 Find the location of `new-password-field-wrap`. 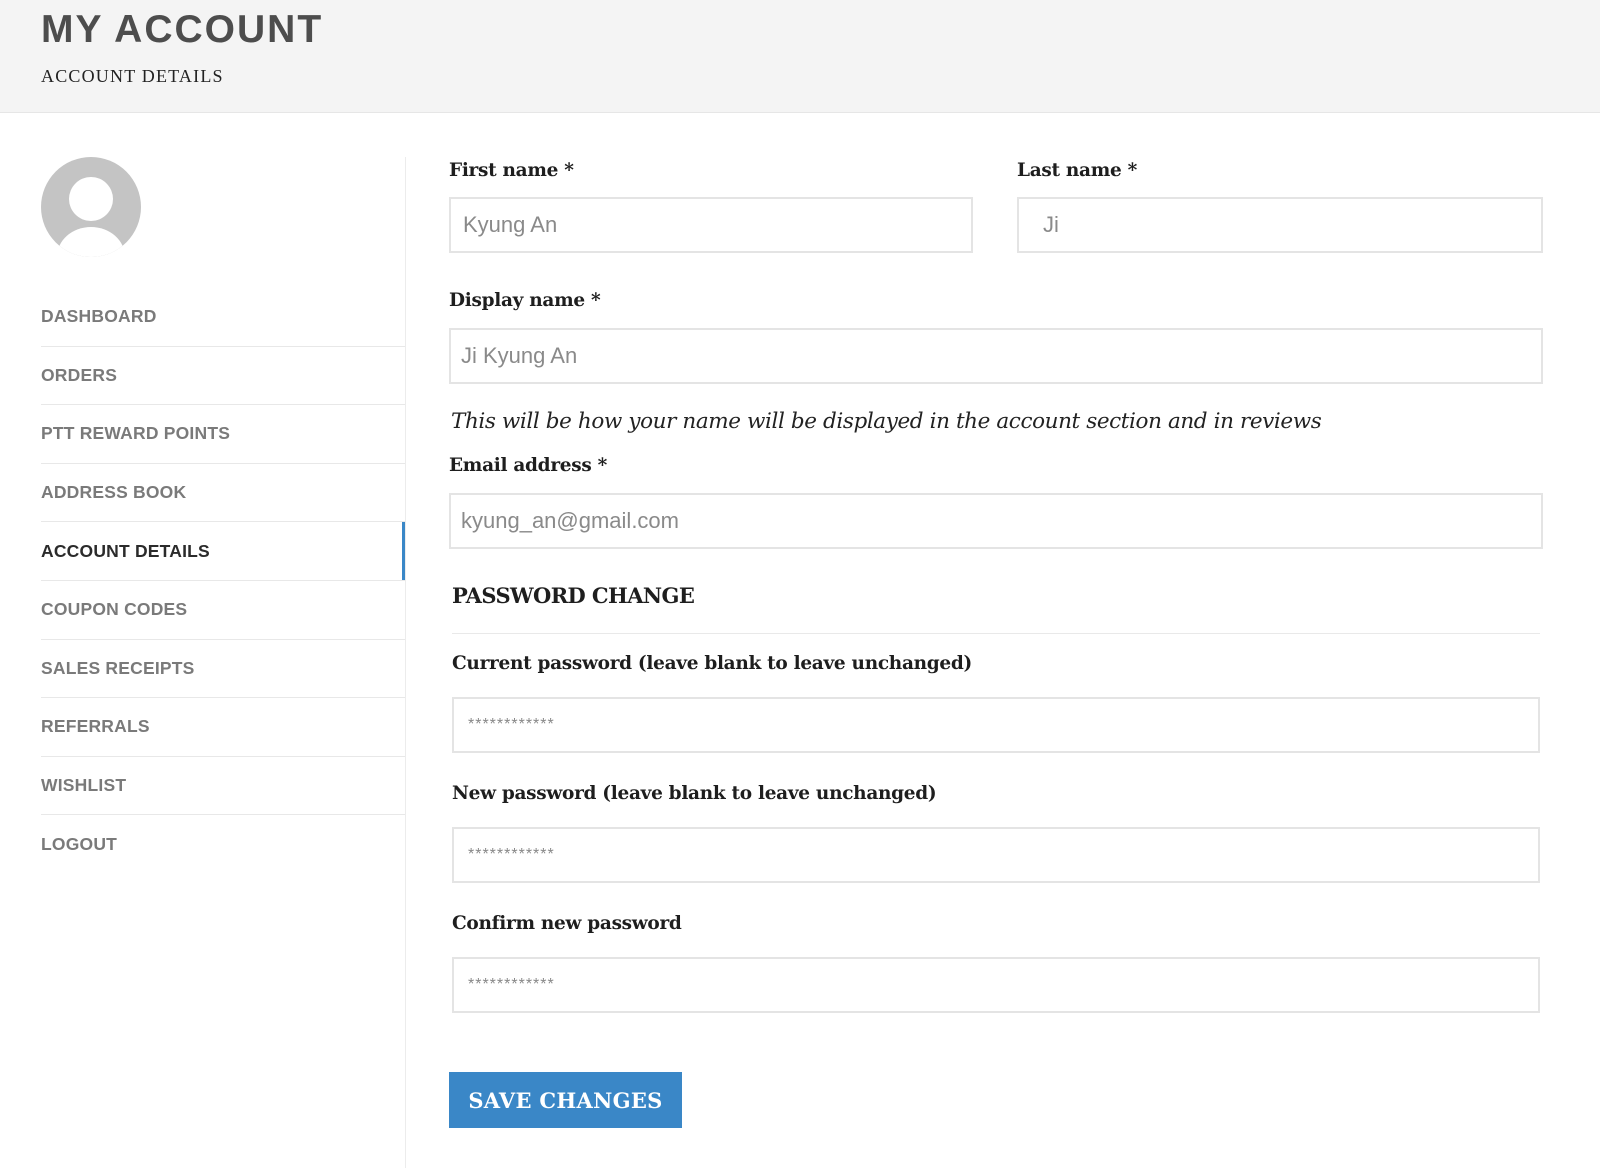

new-password-field-wrap is located at coordinates (996, 855).